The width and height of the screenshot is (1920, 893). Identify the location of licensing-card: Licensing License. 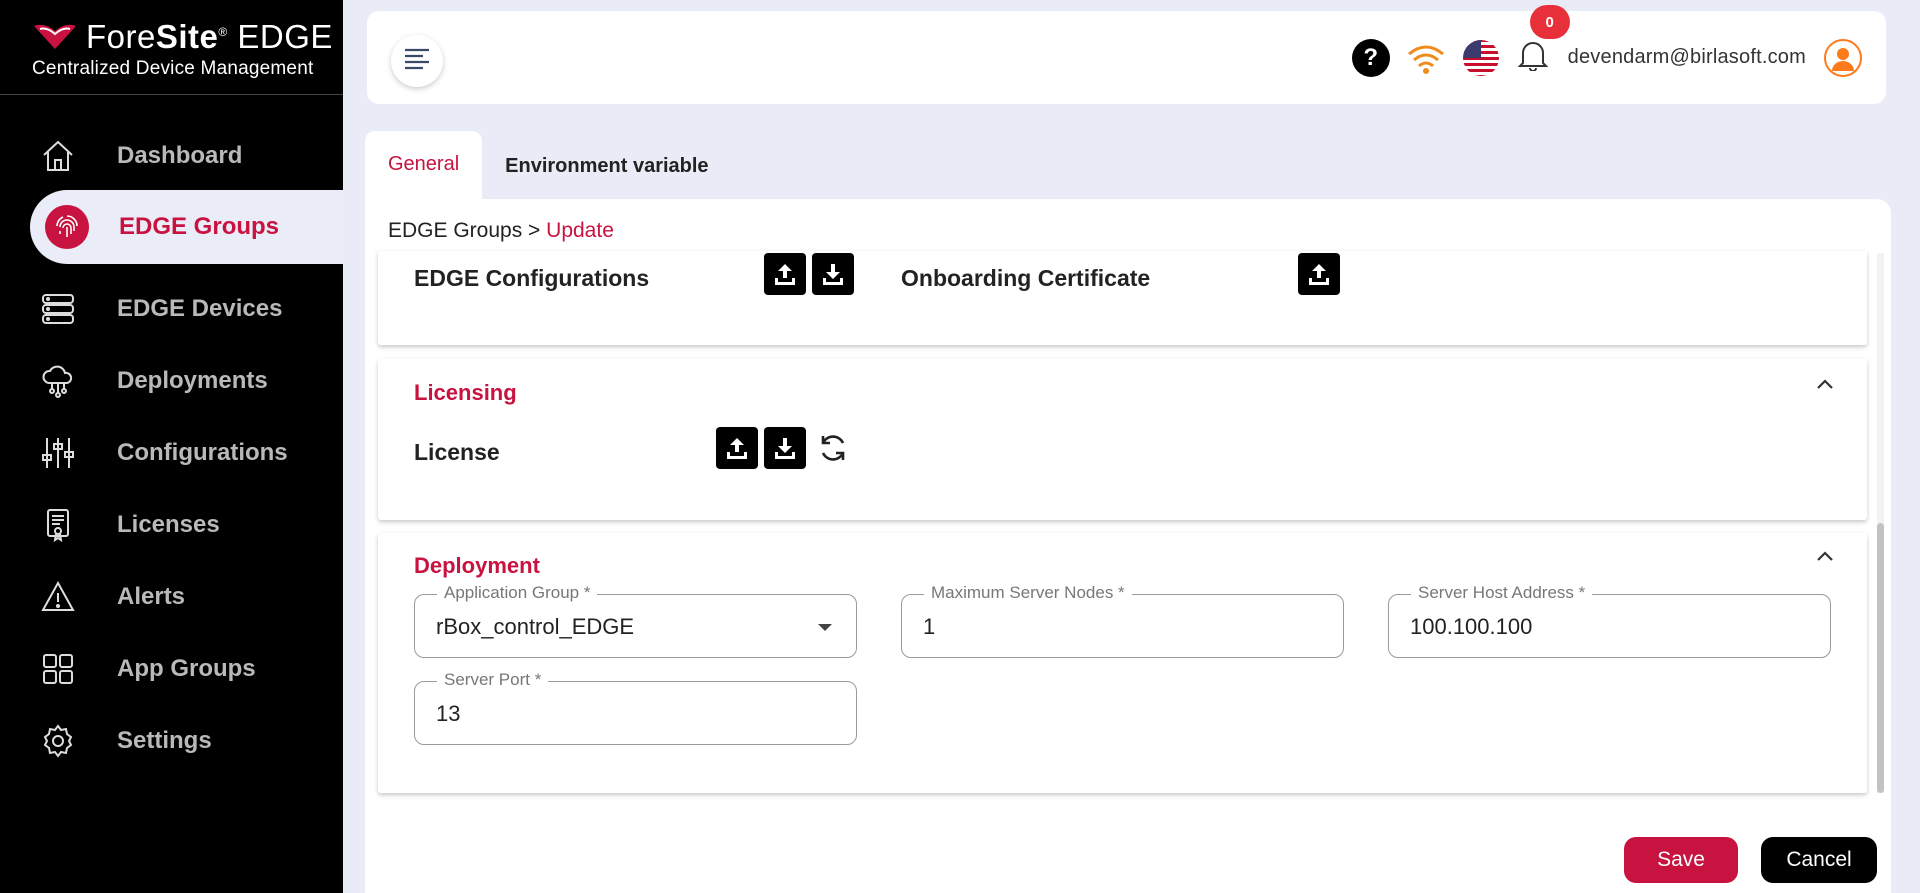
(1122, 439).